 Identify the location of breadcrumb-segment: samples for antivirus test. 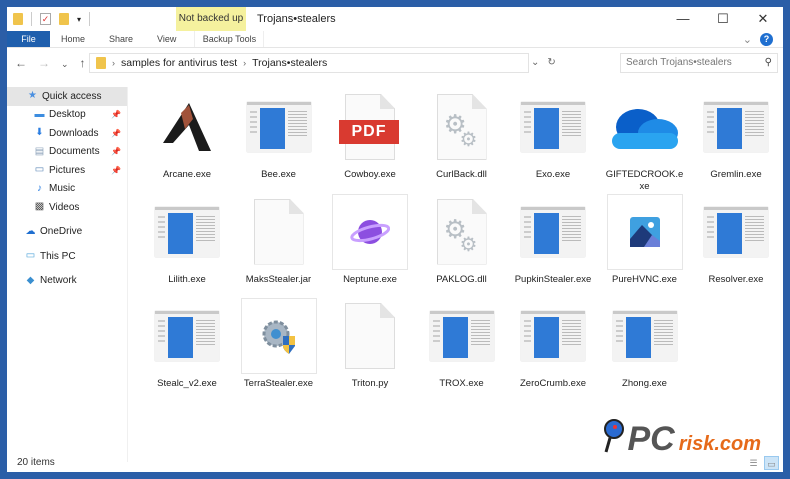
(179, 63).